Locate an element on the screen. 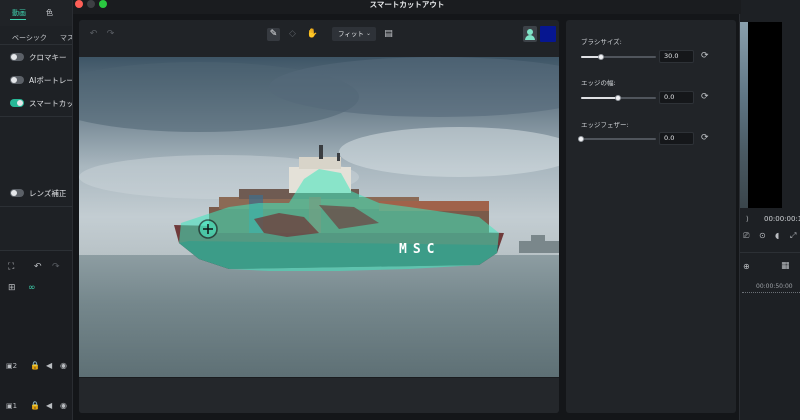 Image resolution: width=800 pixels, height=420 pixels. property-tabs: 動画 色 is located at coordinates (36, 13).